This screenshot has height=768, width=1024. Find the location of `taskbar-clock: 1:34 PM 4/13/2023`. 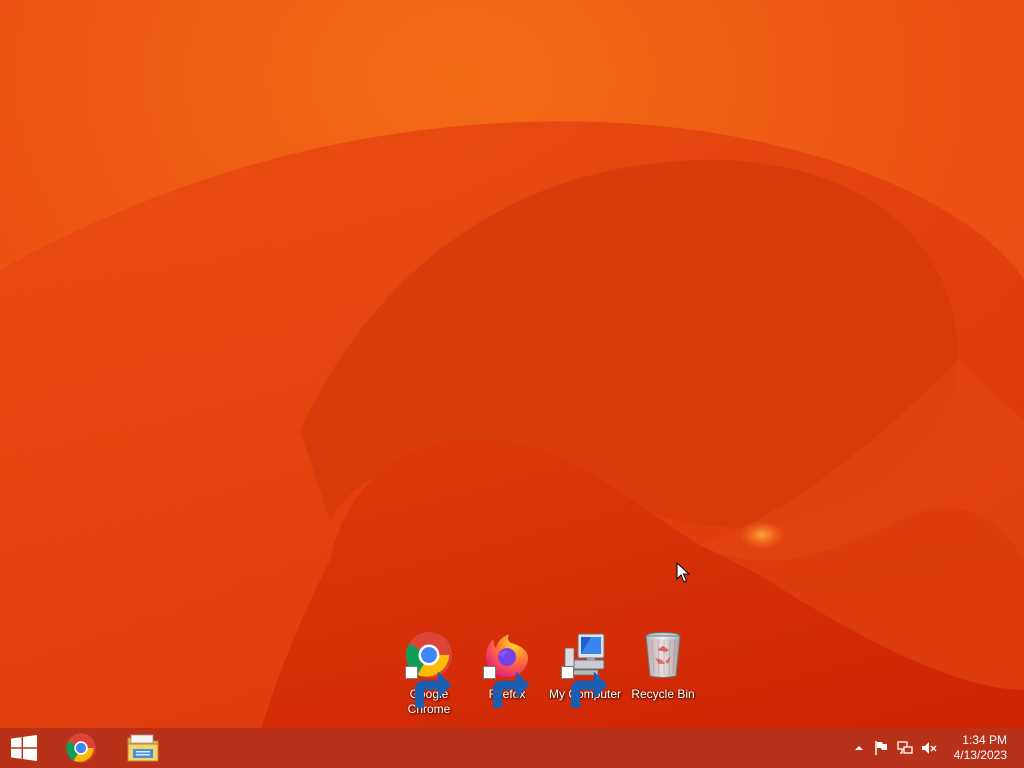

taskbar-clock: 1:34 PM 4/13/2023 is located at coordinates (977, 748).